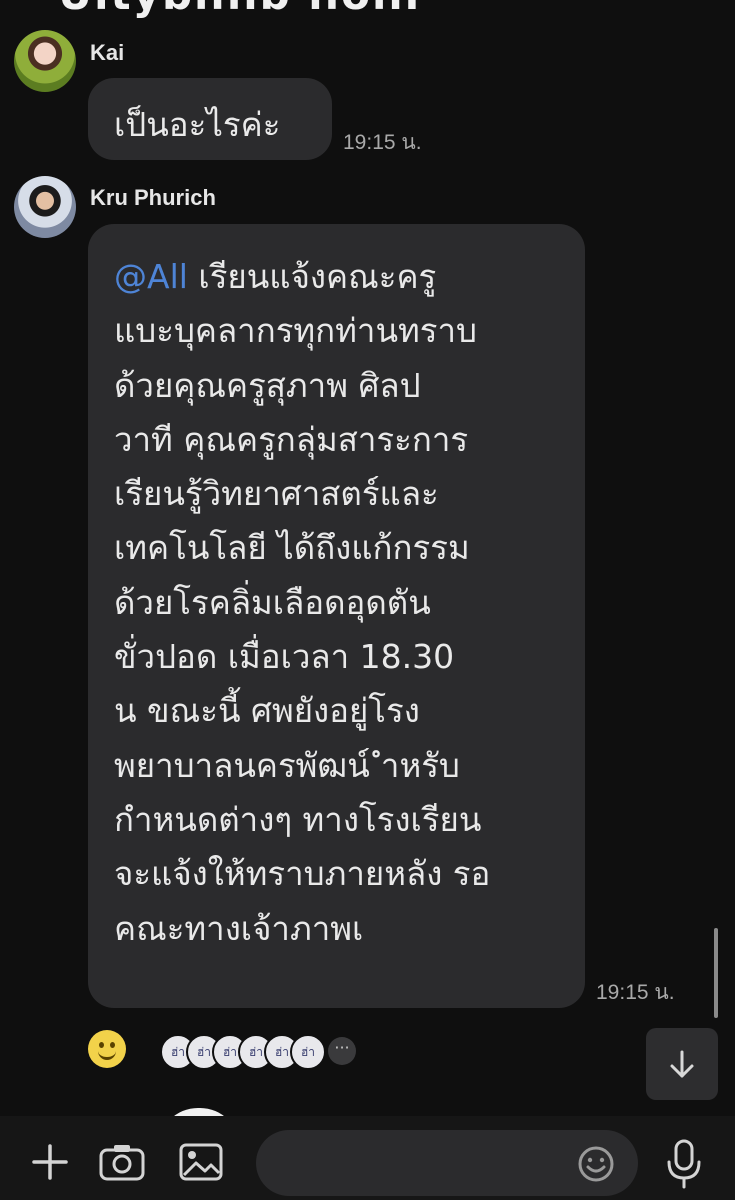 The width and height of the screenshot is (735, 1200). I want to click on scroll-down-button, so click(682, 1064).